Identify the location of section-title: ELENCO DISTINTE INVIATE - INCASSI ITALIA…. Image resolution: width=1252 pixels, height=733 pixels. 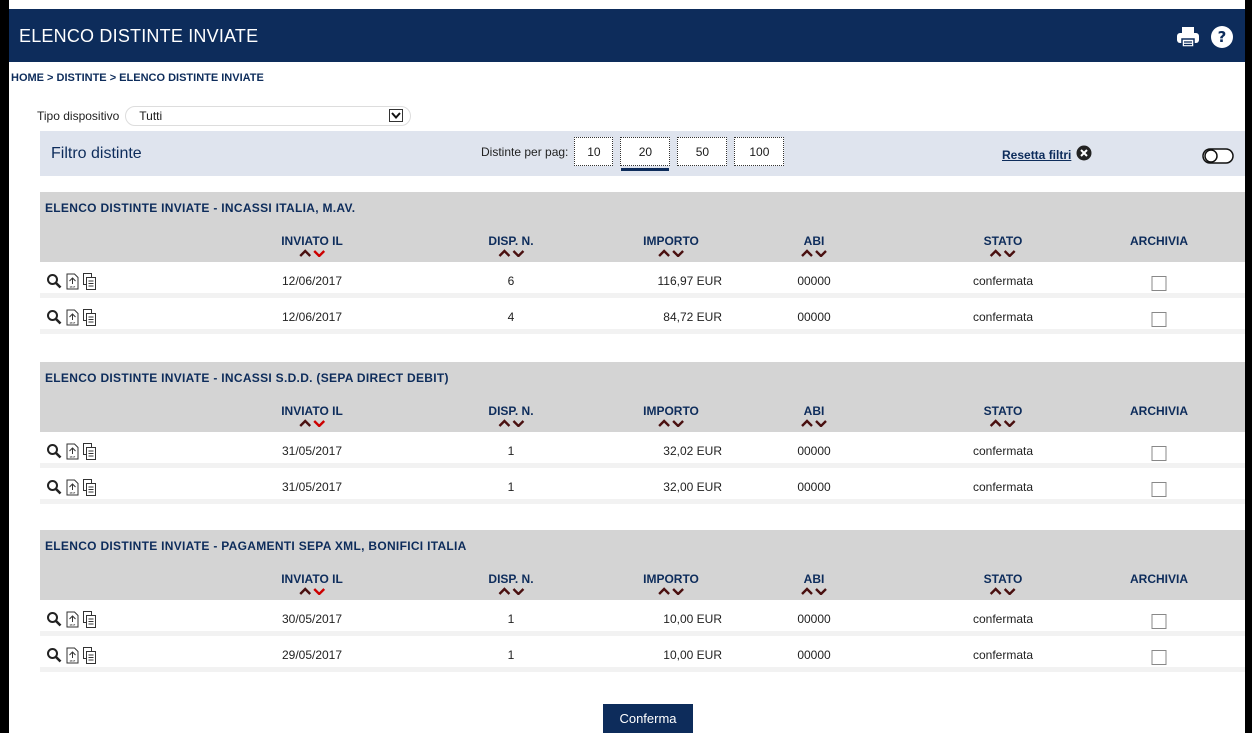
(642, 208).